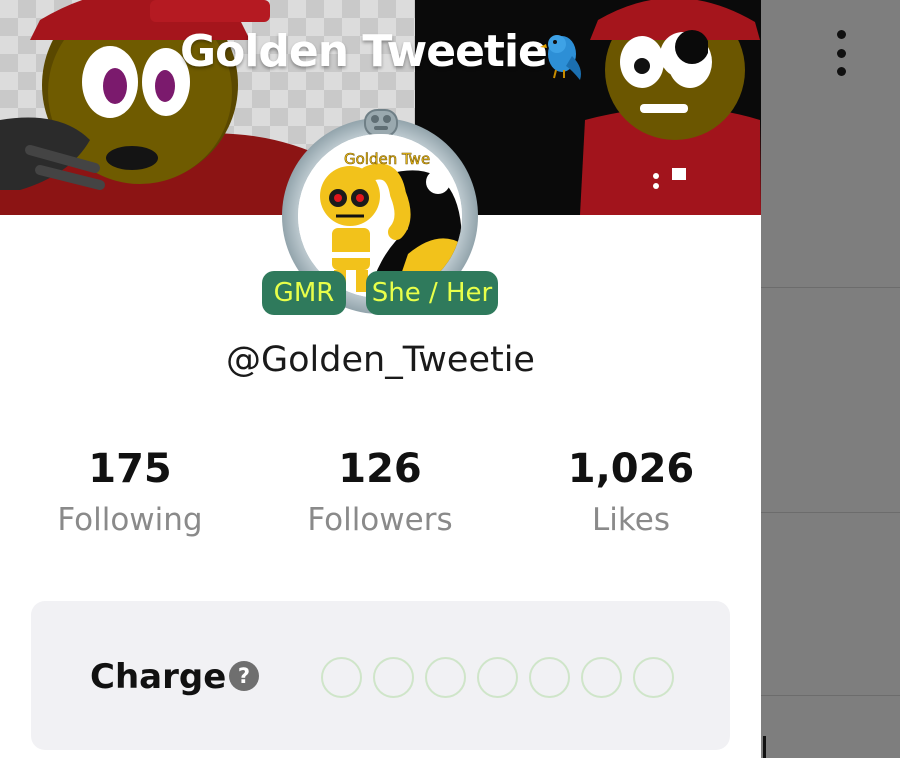 The height and width of the screenshot is (758, 900). Describe the element at coordinates (631, 469) in the screenshot. I see `likes-count: 1,026` at that location.